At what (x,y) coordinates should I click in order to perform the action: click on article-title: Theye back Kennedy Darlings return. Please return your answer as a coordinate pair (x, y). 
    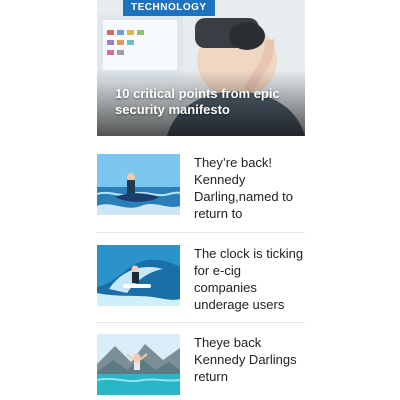
    Looking at the image, I should click on (250, 359).